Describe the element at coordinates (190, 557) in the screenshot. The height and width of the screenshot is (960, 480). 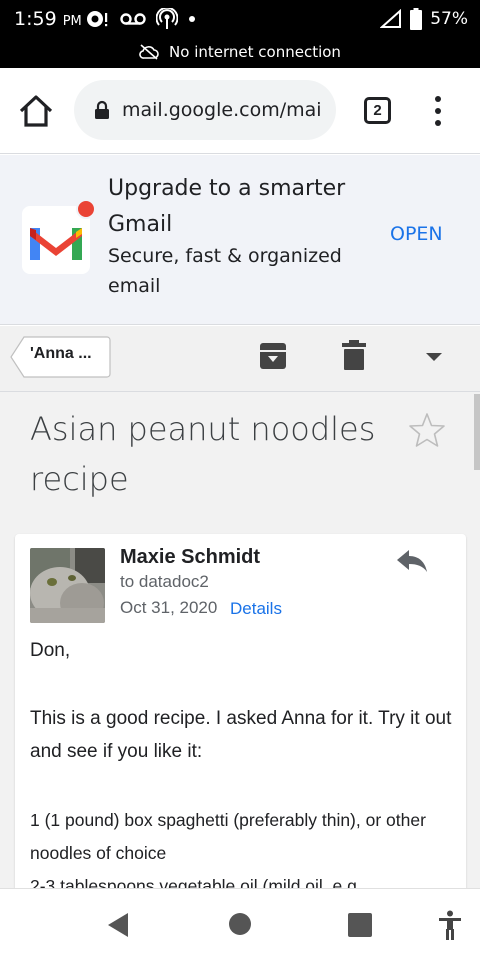
I see `sender-name: Maxie Schmidt` at that location.